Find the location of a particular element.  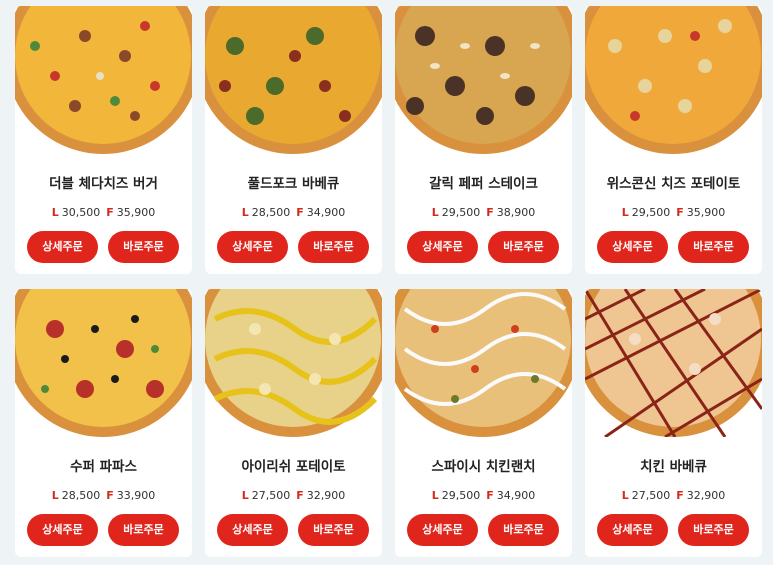

product-price: L 29,500 F 38,900 is located at coordinates (483, 212).